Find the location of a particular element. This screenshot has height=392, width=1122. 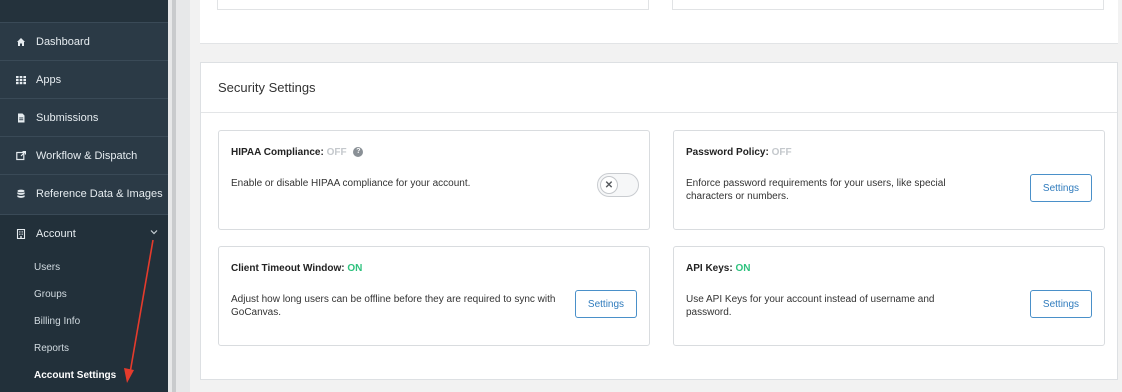

sidebar-item-account: Account is located at coordinates (84, 233).